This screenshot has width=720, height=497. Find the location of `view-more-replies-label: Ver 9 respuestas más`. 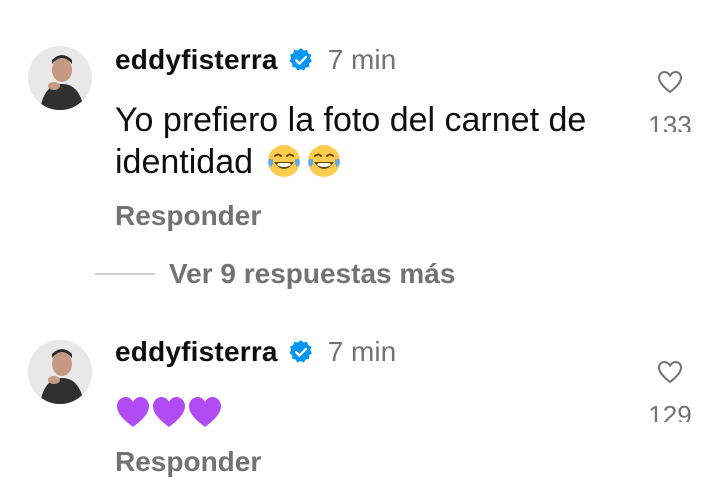

view-more-replies-label: Ver 9 respuestas más is located at coordinates (312, 273).